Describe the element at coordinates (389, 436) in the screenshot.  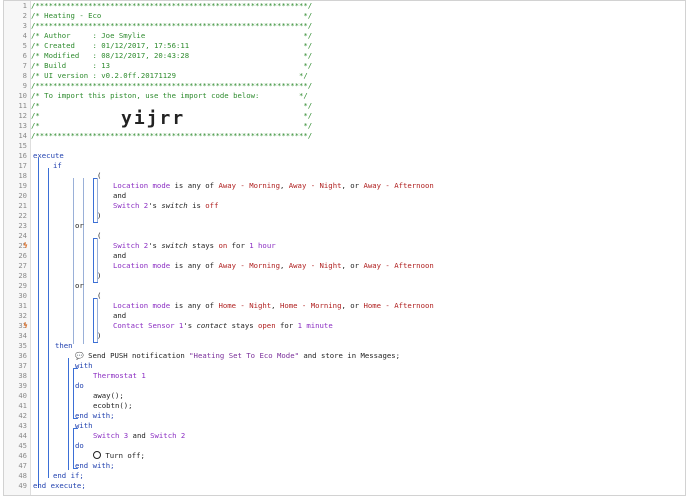
I see `device-switches: Switch 3 and Switch 2` at that location.